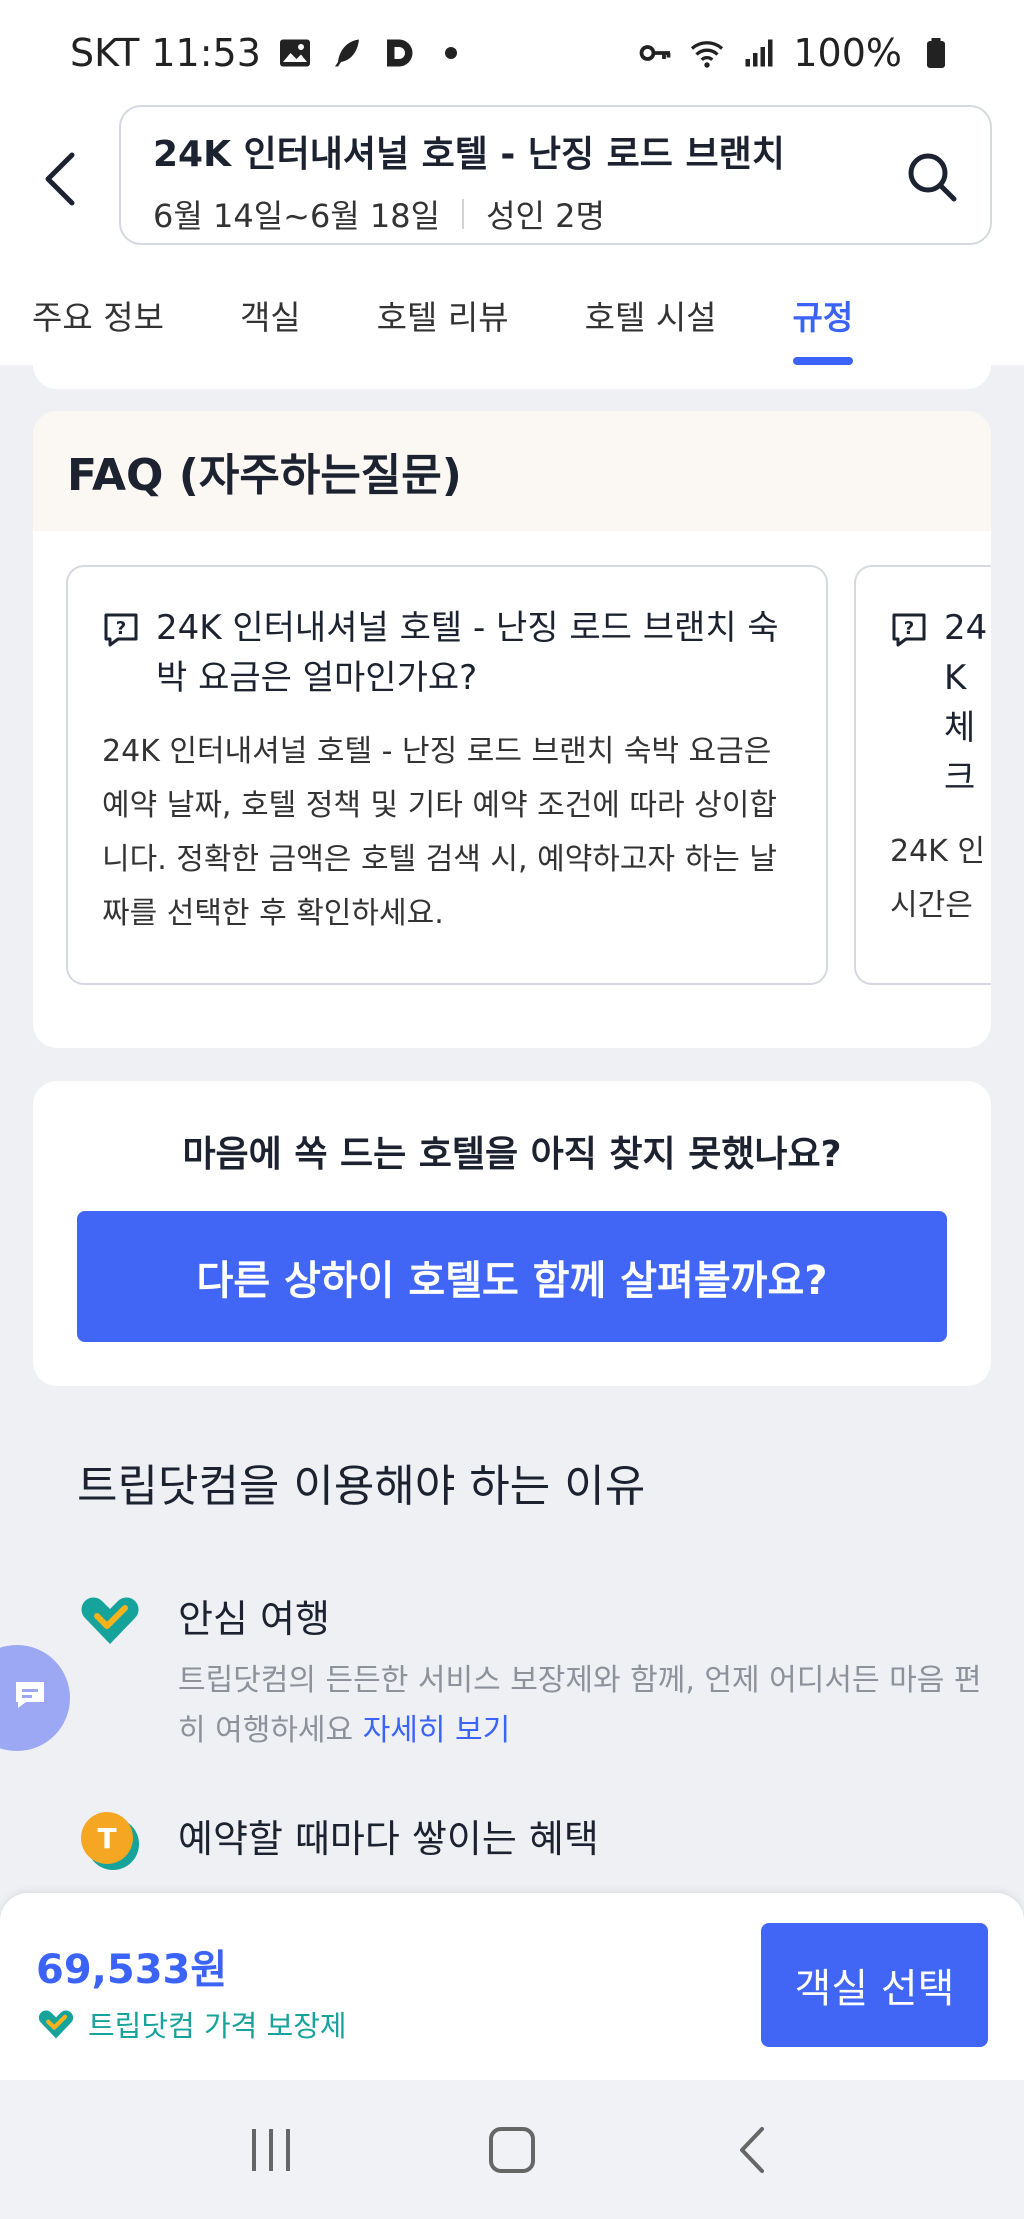 The height and width of the screenshot is (2219, 1024). What do you see at coordinates (707, 54) in the screenshot?
I see `wifi-icon` at bounding box center [707, 54].